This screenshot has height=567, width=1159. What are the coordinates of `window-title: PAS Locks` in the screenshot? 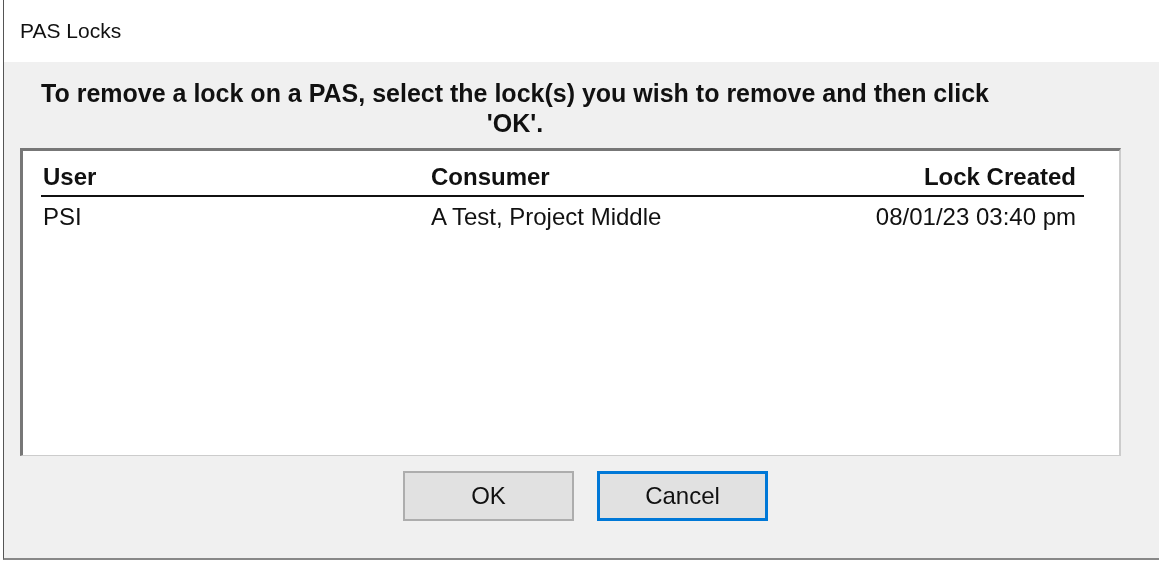 It's located at (71, 31).